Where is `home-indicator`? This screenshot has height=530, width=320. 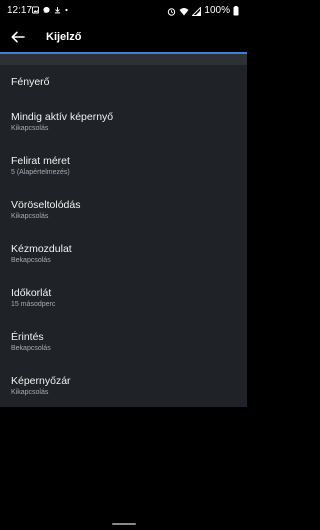 home-indicator is located at coordinates (124, 524).